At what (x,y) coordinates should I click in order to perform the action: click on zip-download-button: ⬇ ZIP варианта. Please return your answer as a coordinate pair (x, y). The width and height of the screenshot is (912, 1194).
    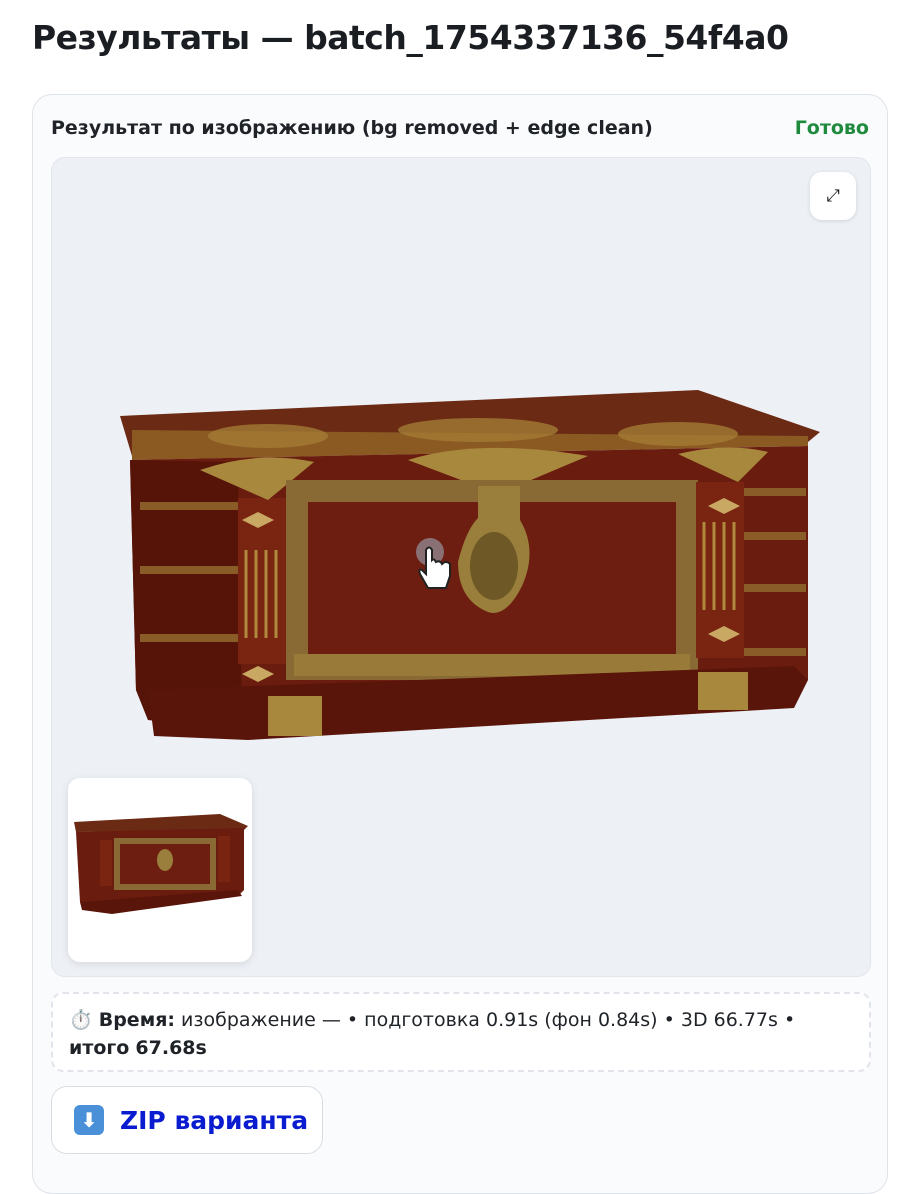
    Looking at the image, I should click on (187, 1120).